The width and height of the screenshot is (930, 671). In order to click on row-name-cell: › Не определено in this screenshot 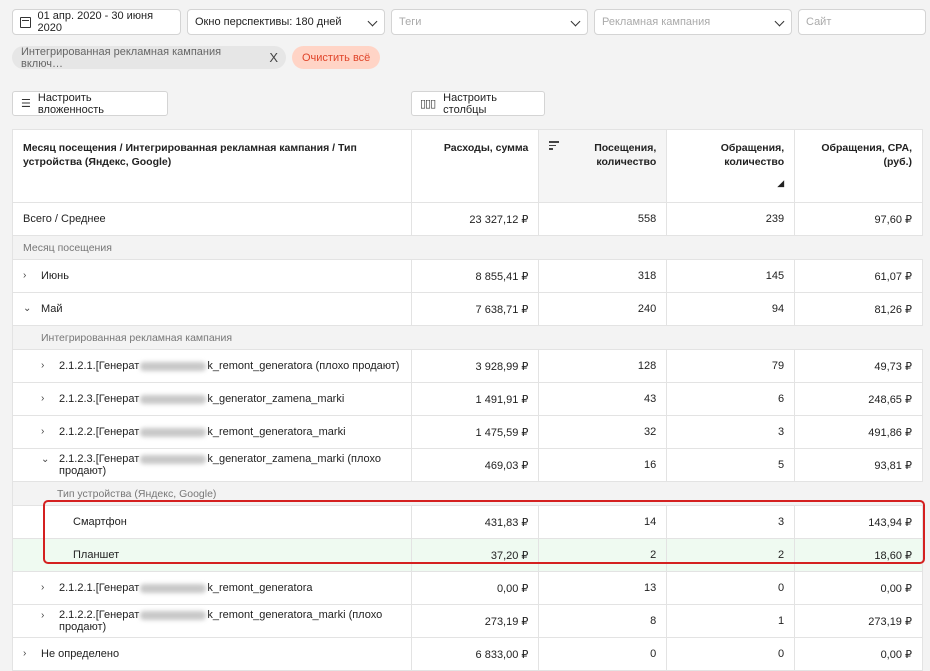, I will do `click(212, 654)`.